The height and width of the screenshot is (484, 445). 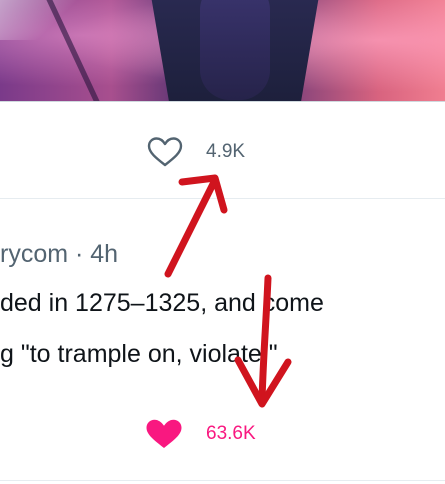 What do you see at coordinates (226, 151) in the screenshot?
I see `like-count: 4.9K` at bounding box center [226, 151].